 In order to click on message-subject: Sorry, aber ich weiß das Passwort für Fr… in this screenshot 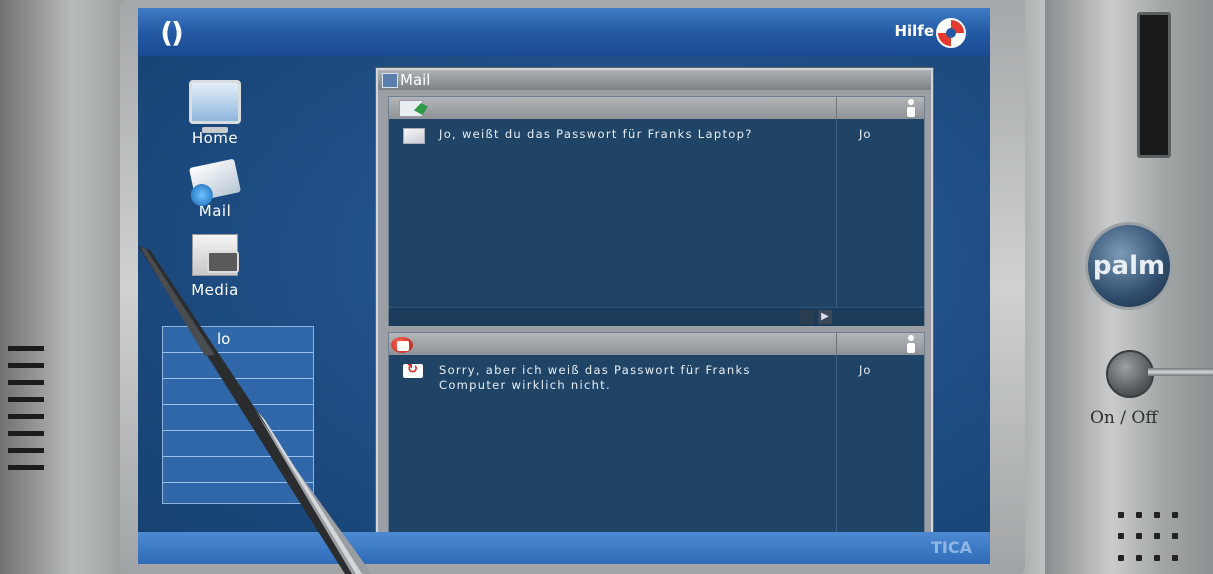, I will do `click(595, 377)`.